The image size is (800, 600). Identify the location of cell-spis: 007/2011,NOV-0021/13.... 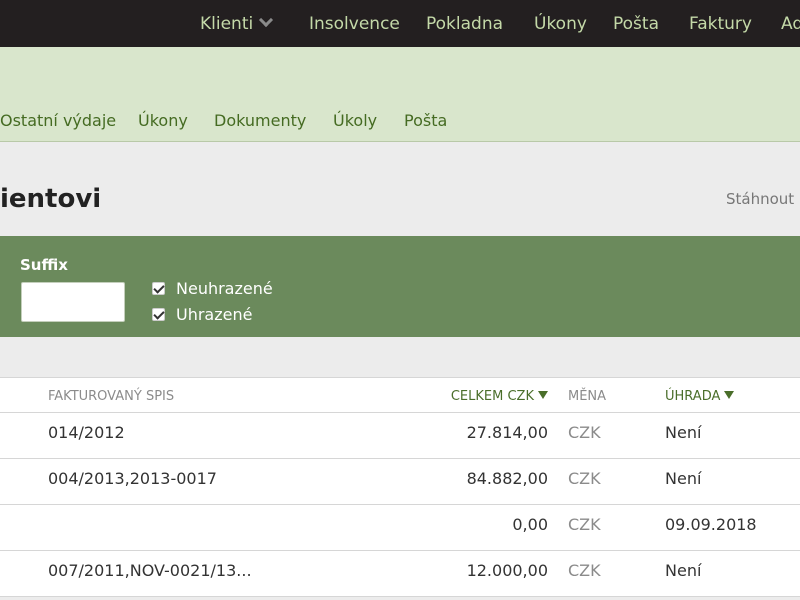
(150, 570).